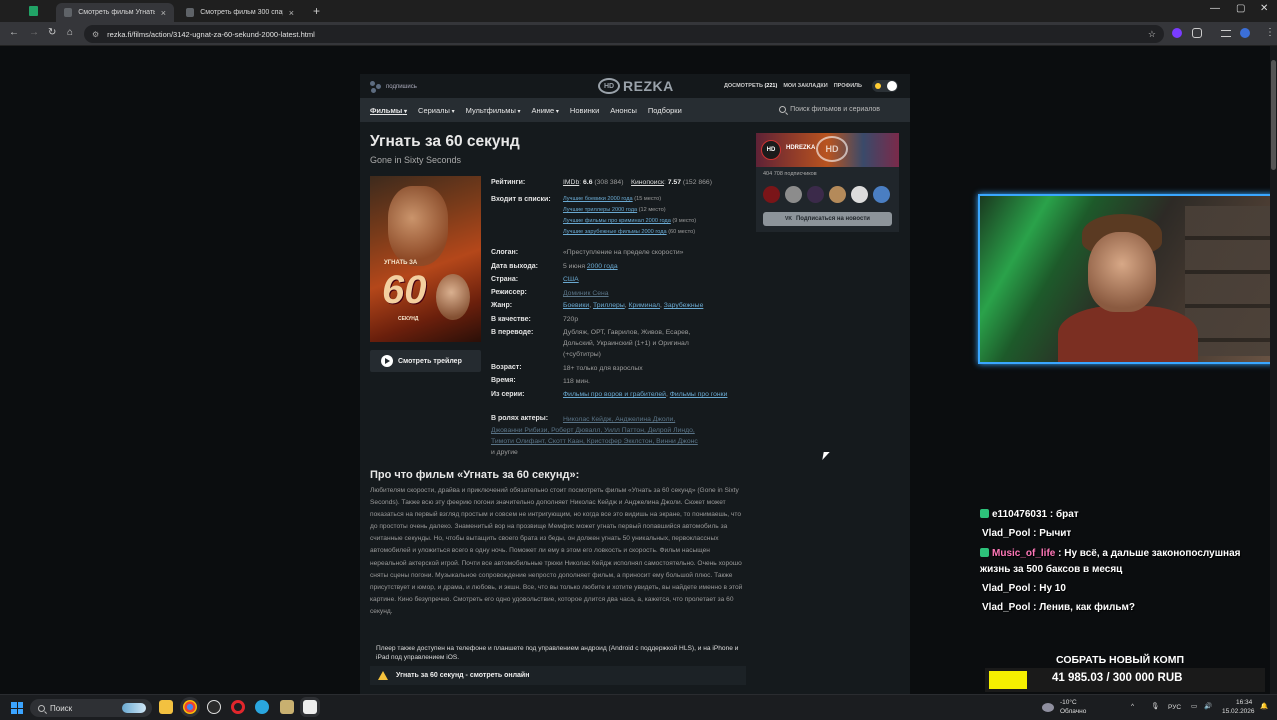 Image resolution: width=1277 pixels, height=720 pixels. I want to click on profile-link: ПРОФИЛЬ, so click(848, 86).